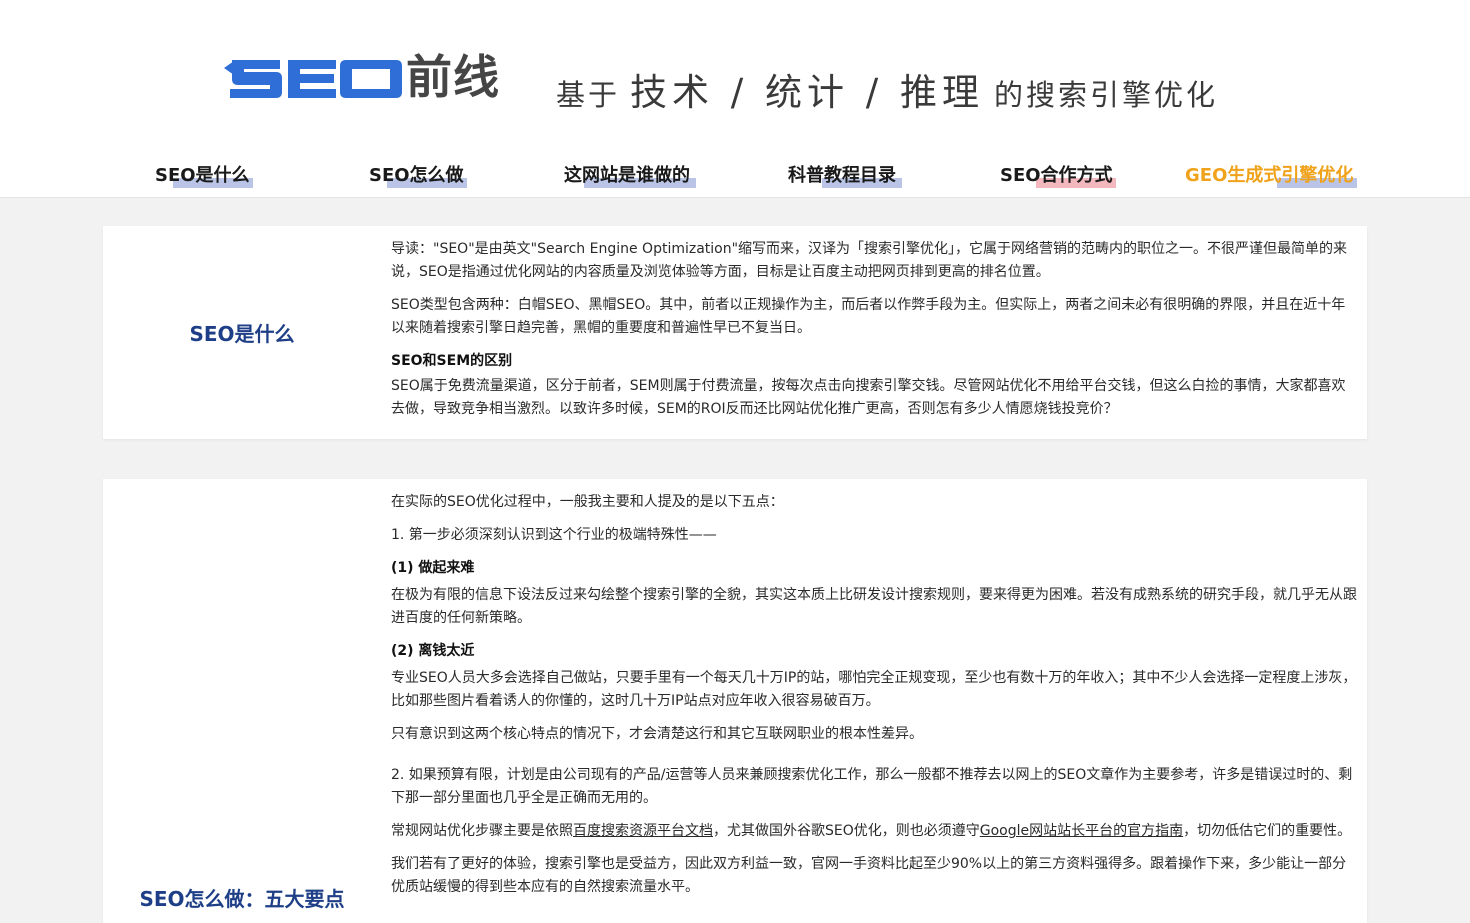 This screenshot has height=923, width=1470. I want to click on nav-item-label: SEO合作方式, so click(1056, 175).